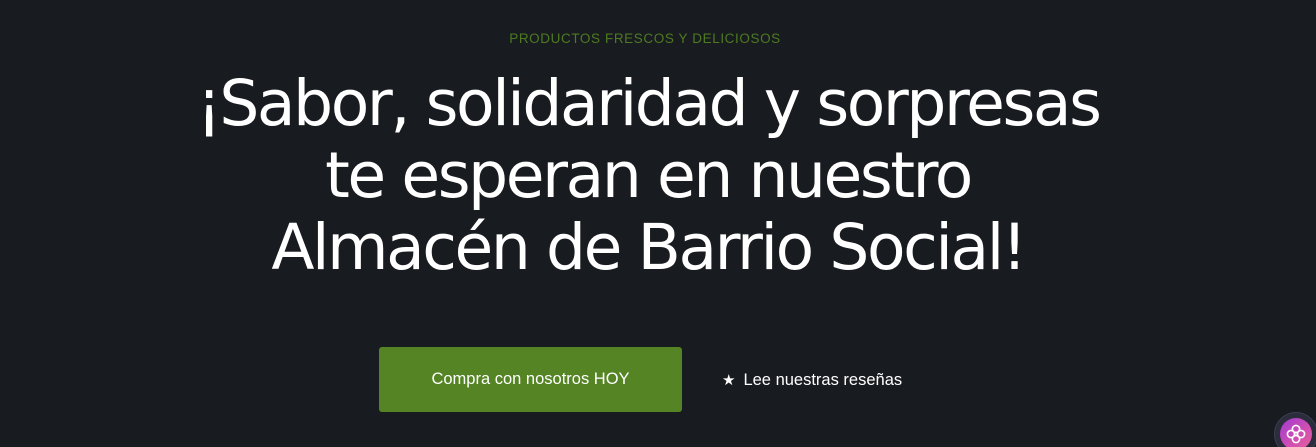 This screenshot has width=1316, height=447. What do you see at coordinates (729, 380) in the screenshot?
I see `star-icon: ★` at bounding box center [729, 380].